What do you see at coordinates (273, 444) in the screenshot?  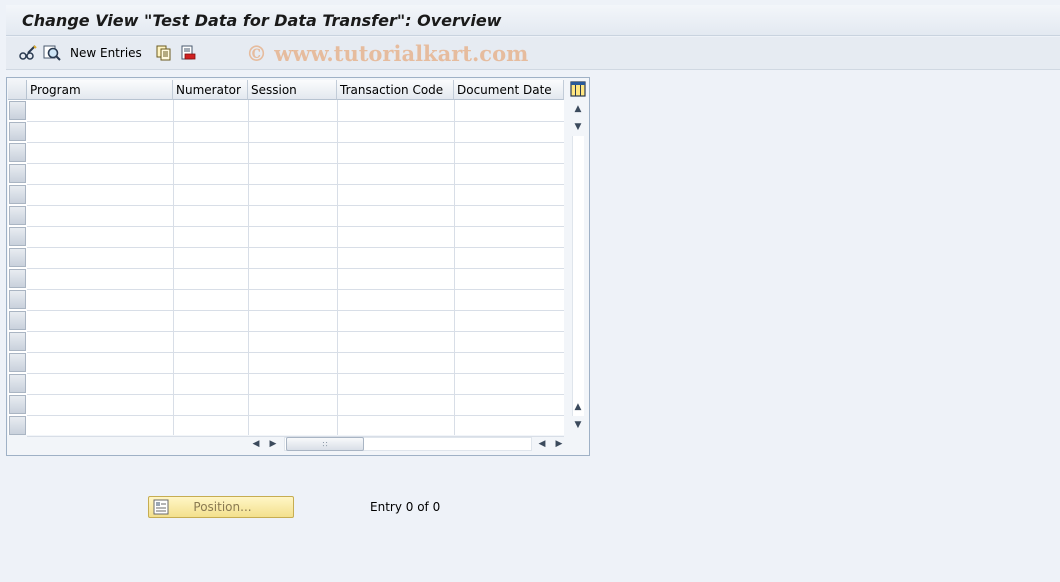 I see `scroll-left-icon: ▶` at bounding box center [273, 444].